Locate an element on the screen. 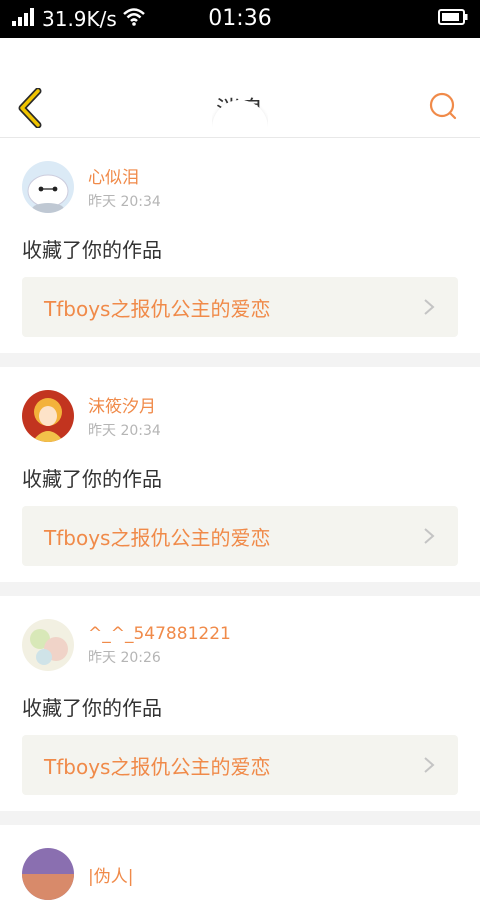 The height and width of the screenshot is (917, 480). wifi-icon is located at coordinates (133, 19).